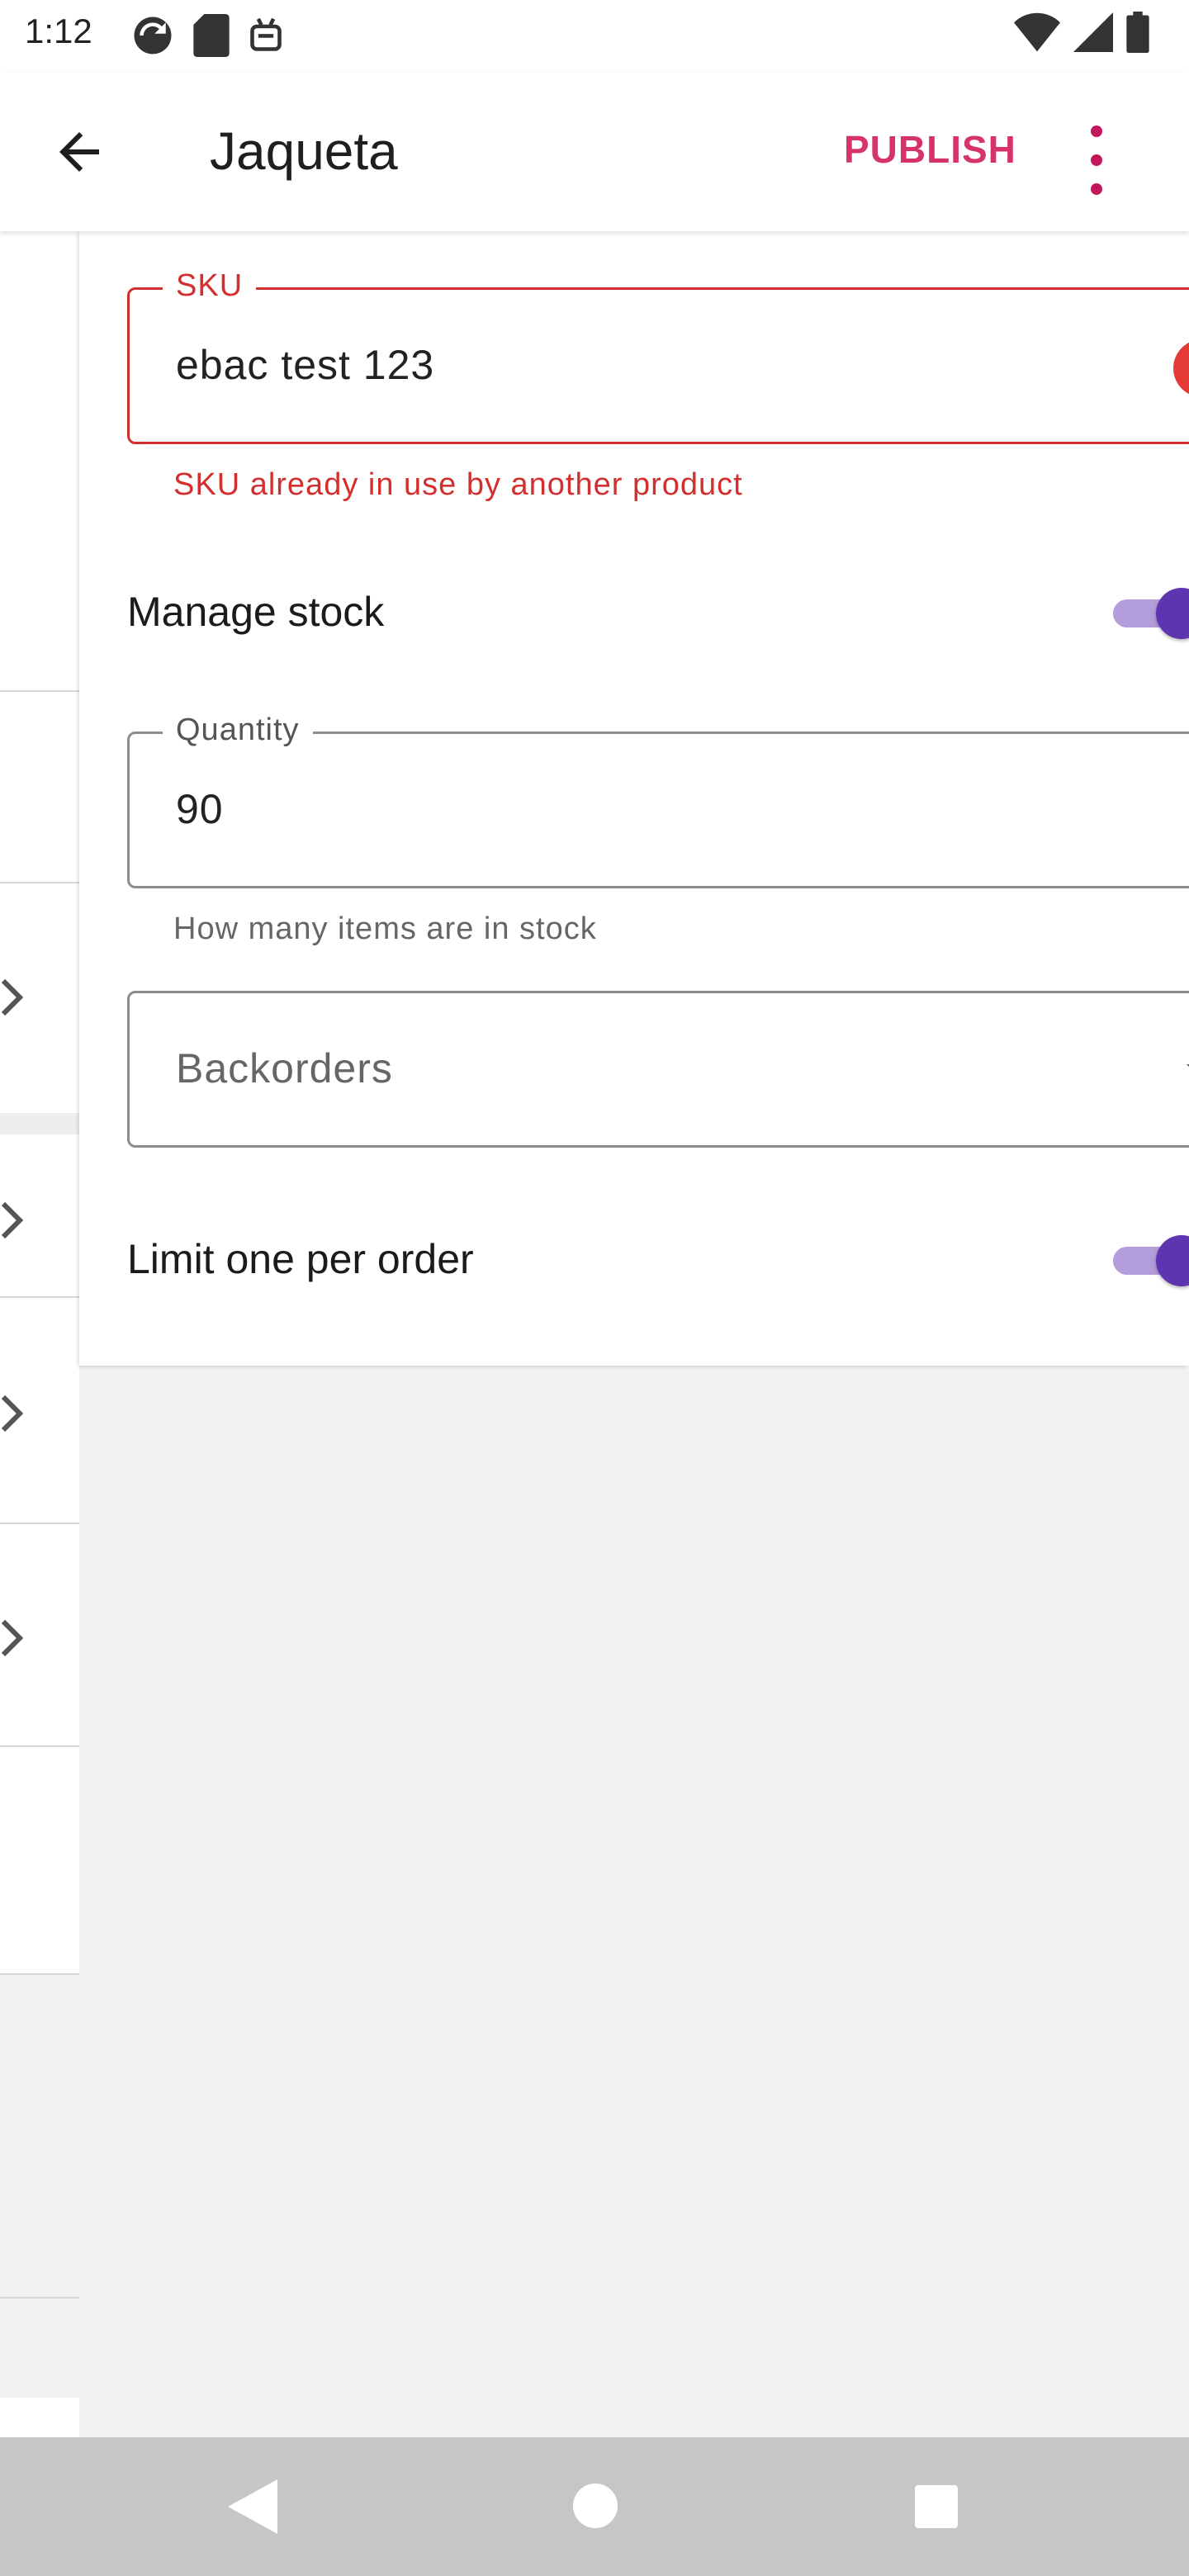  I want to click on page-title: Jaqueta, so click(304, 151).